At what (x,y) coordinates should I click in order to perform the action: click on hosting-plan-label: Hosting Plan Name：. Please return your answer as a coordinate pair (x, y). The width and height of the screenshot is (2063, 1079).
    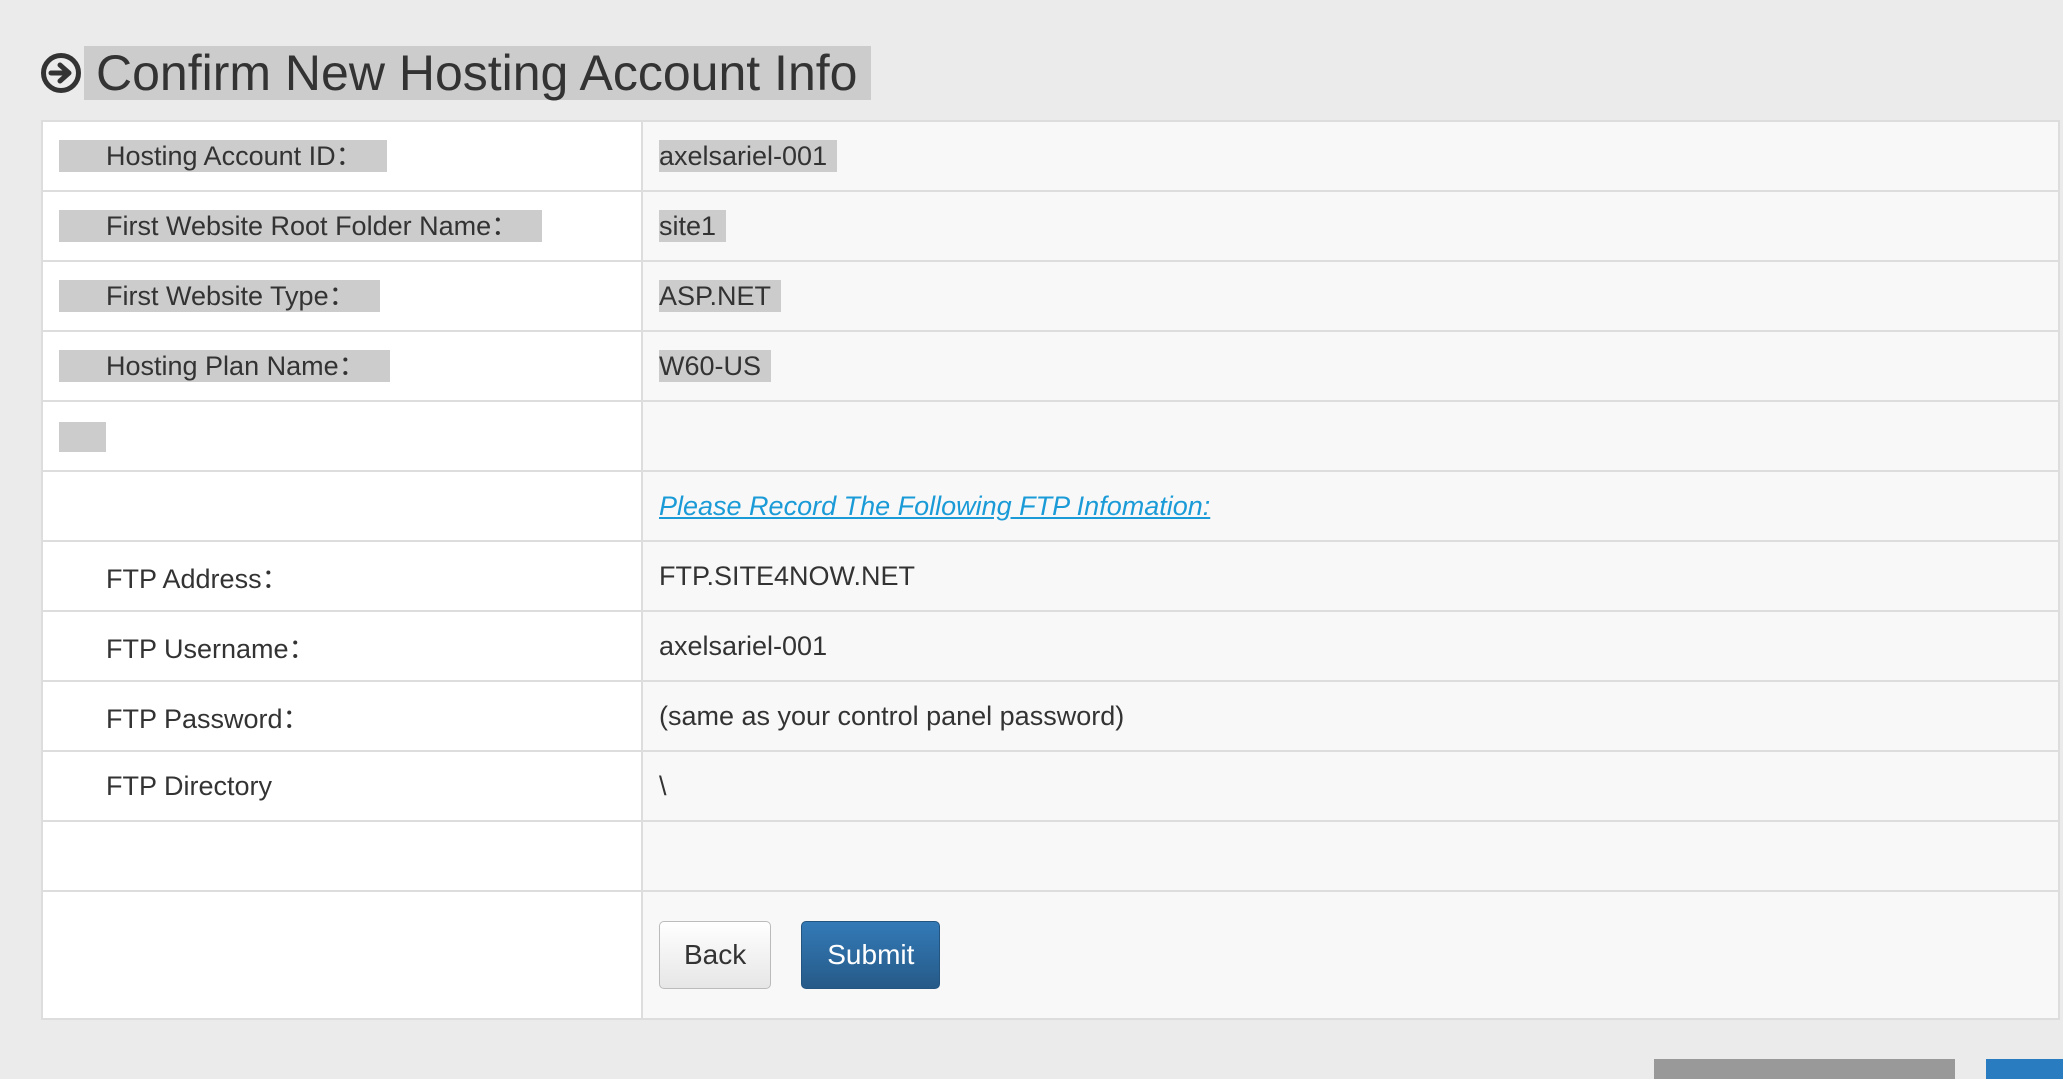
    Looking at the image, I should click on (224, 366).